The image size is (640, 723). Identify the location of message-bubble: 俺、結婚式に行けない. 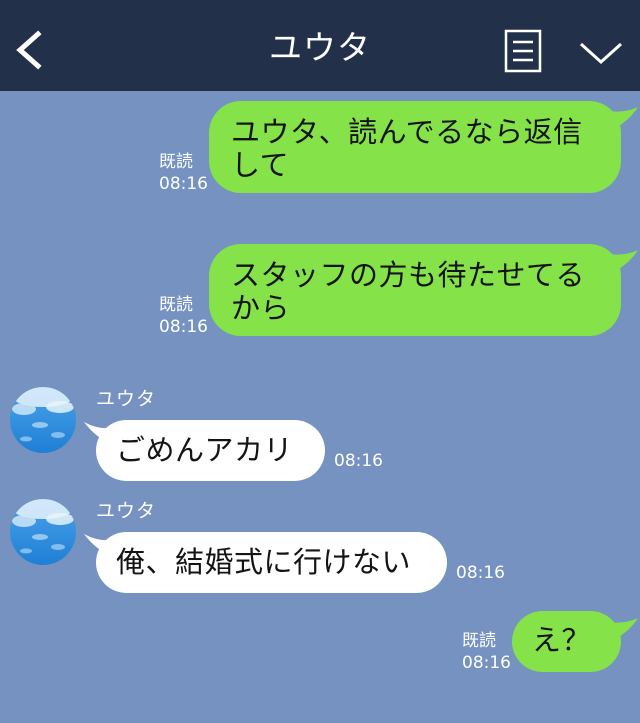
(271, 562).